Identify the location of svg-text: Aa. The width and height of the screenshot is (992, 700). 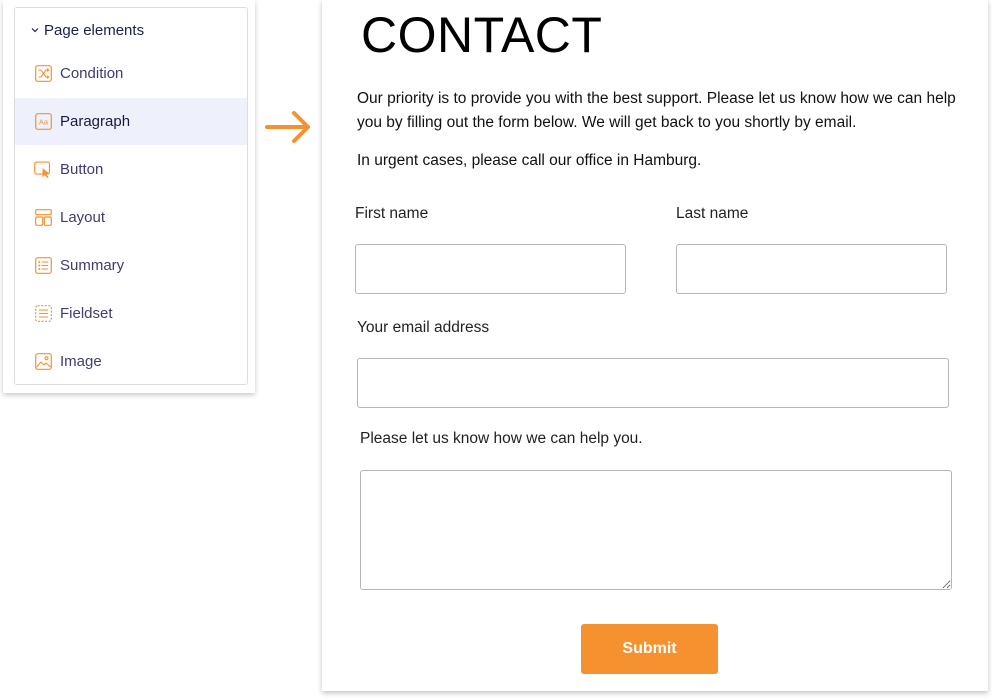
(43, 122).